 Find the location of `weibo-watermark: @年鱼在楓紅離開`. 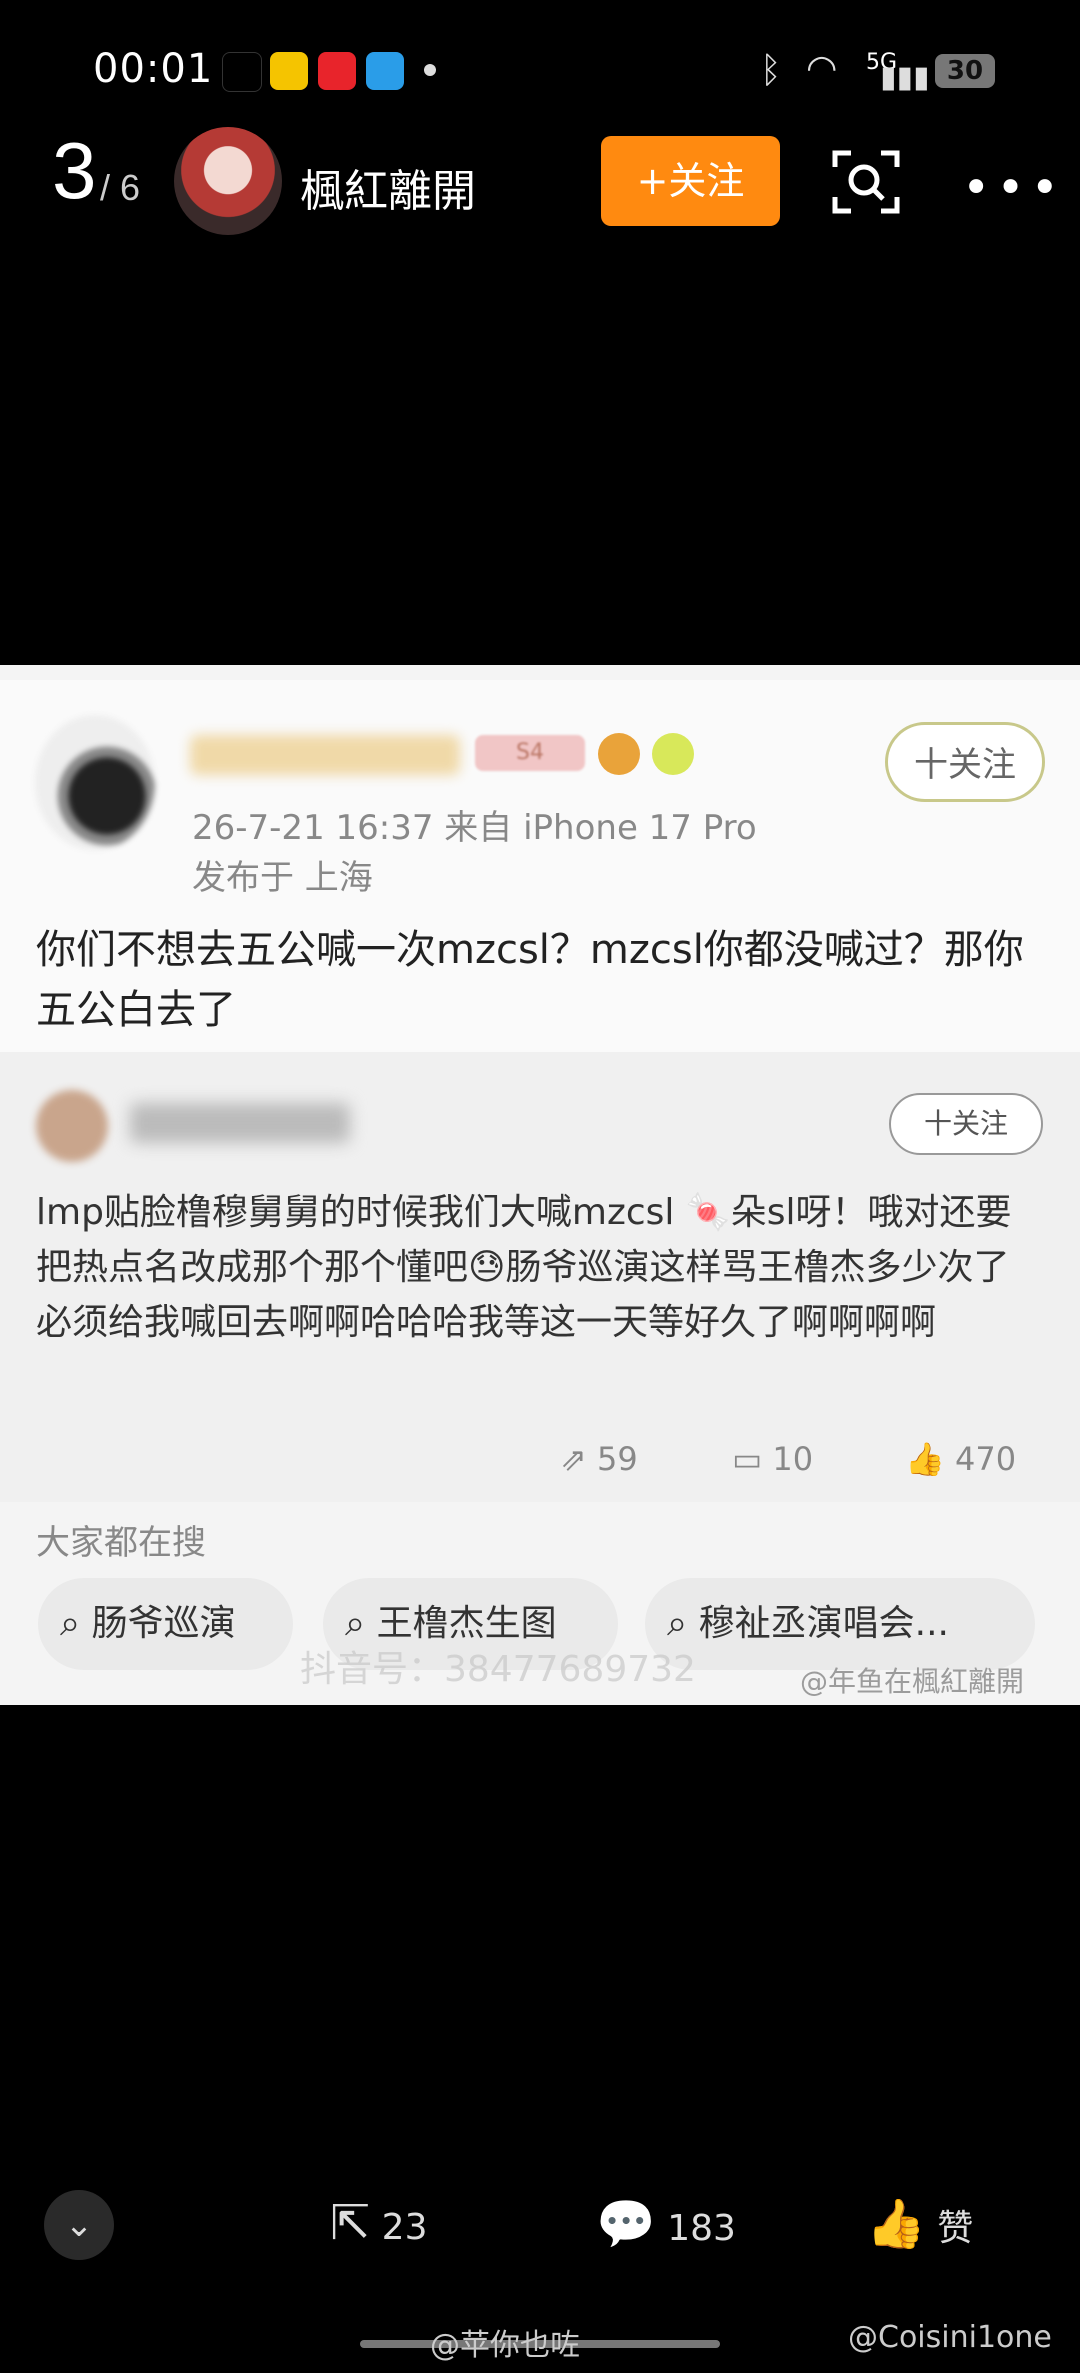

weibo-watermark: @年鱼在楓紅離開 is located at coordinates (912, 1681).